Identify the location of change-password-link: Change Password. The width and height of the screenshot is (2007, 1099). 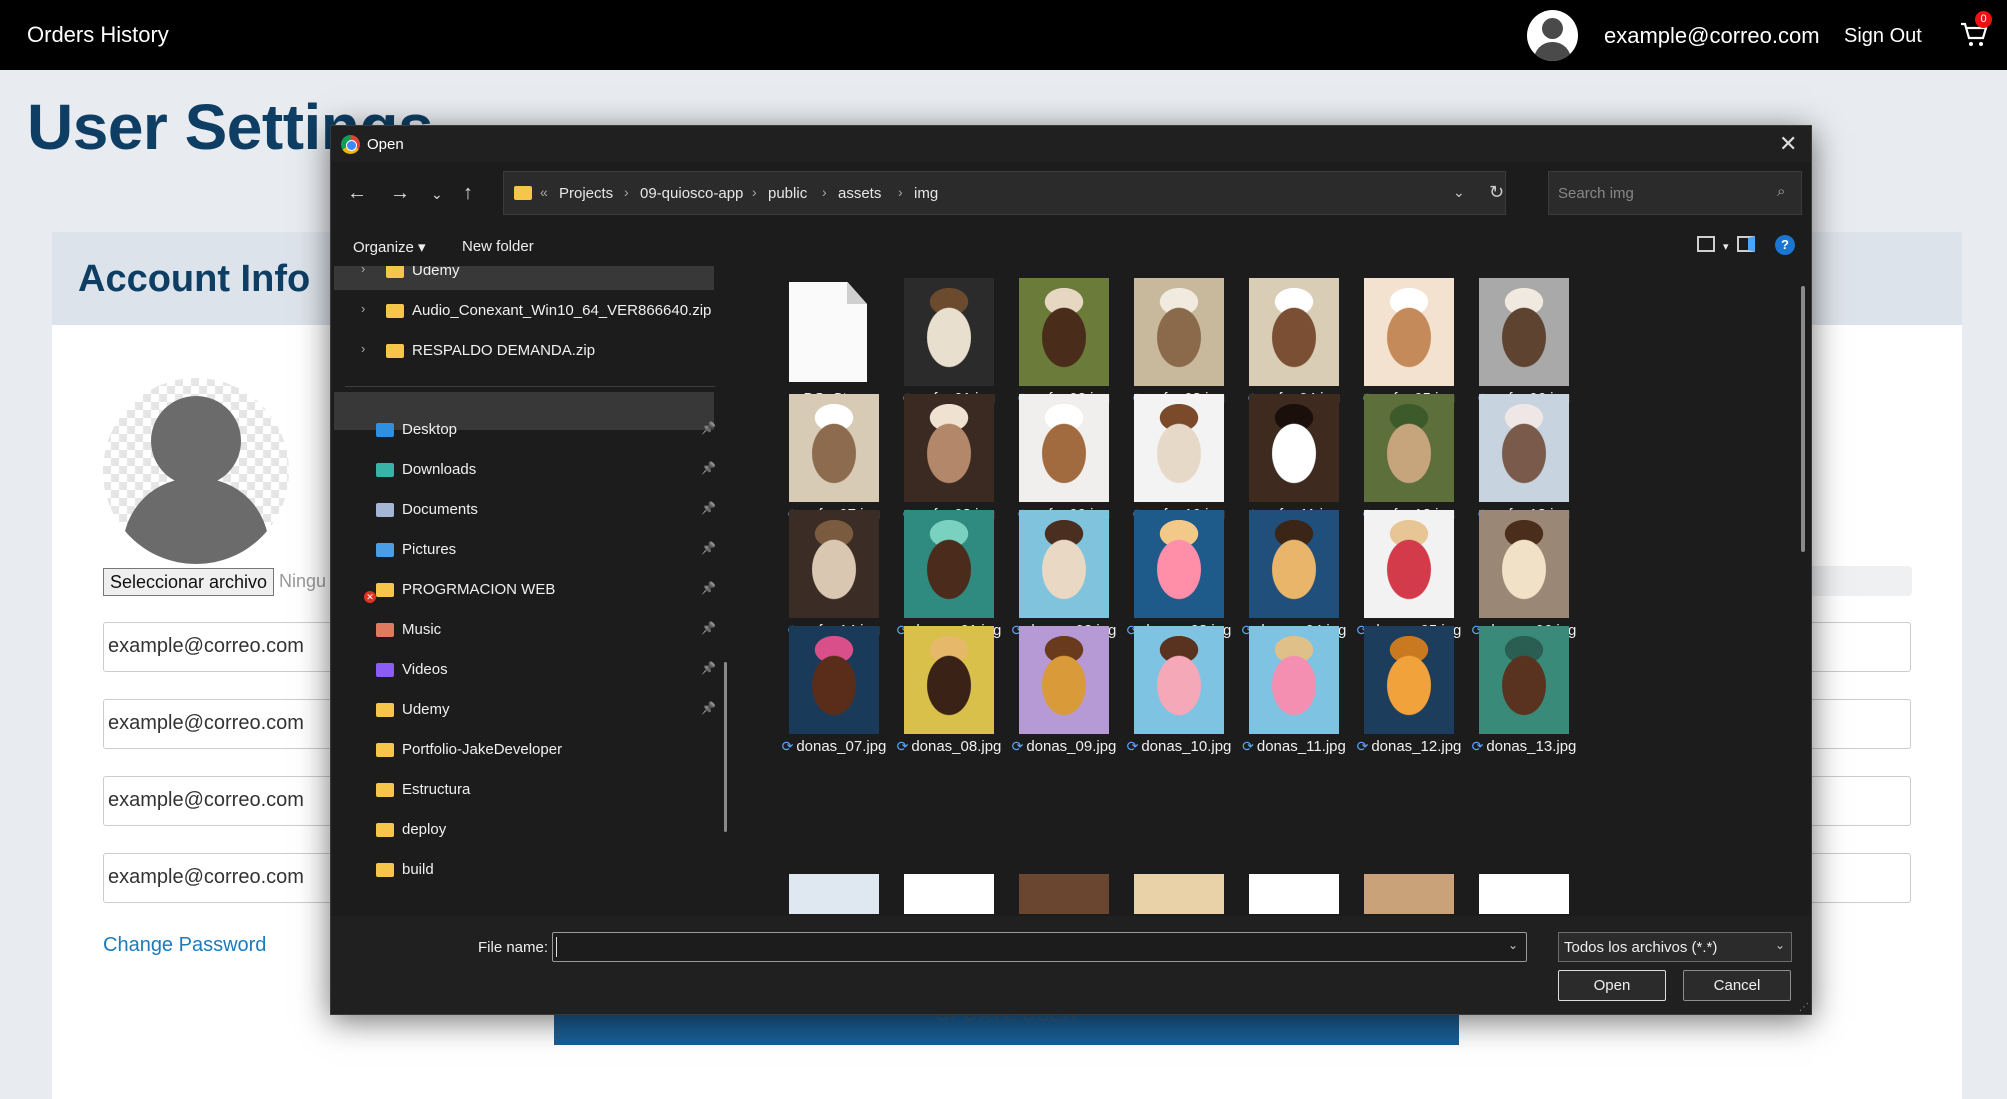
(184, 945).